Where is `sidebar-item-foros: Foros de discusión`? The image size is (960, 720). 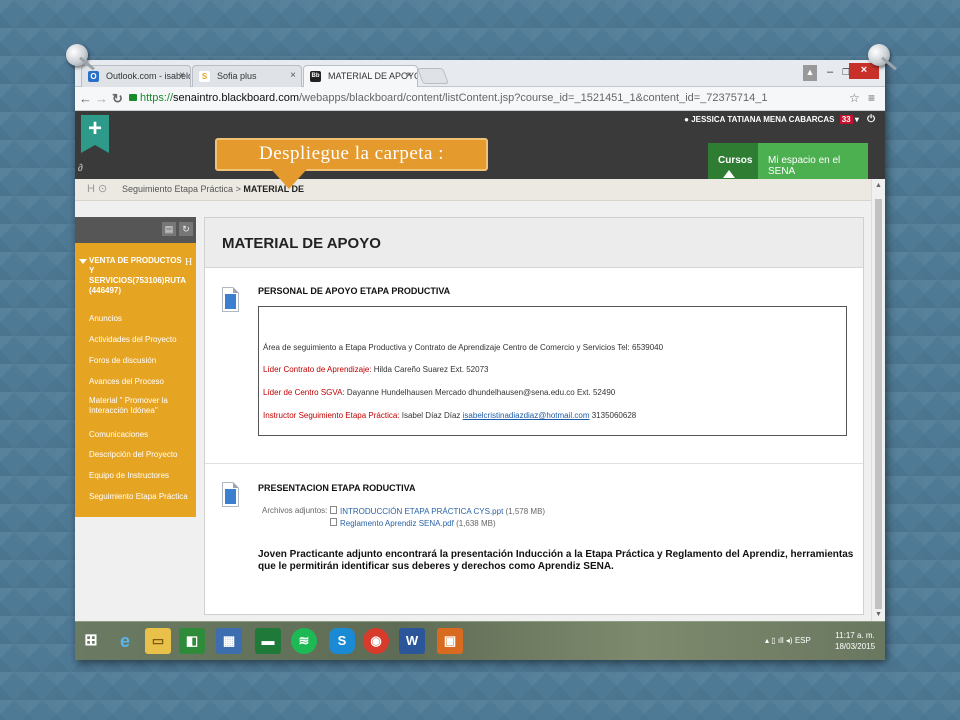 sidebar-item-foros: Foros de discusión is located at coordinates (141, 361).